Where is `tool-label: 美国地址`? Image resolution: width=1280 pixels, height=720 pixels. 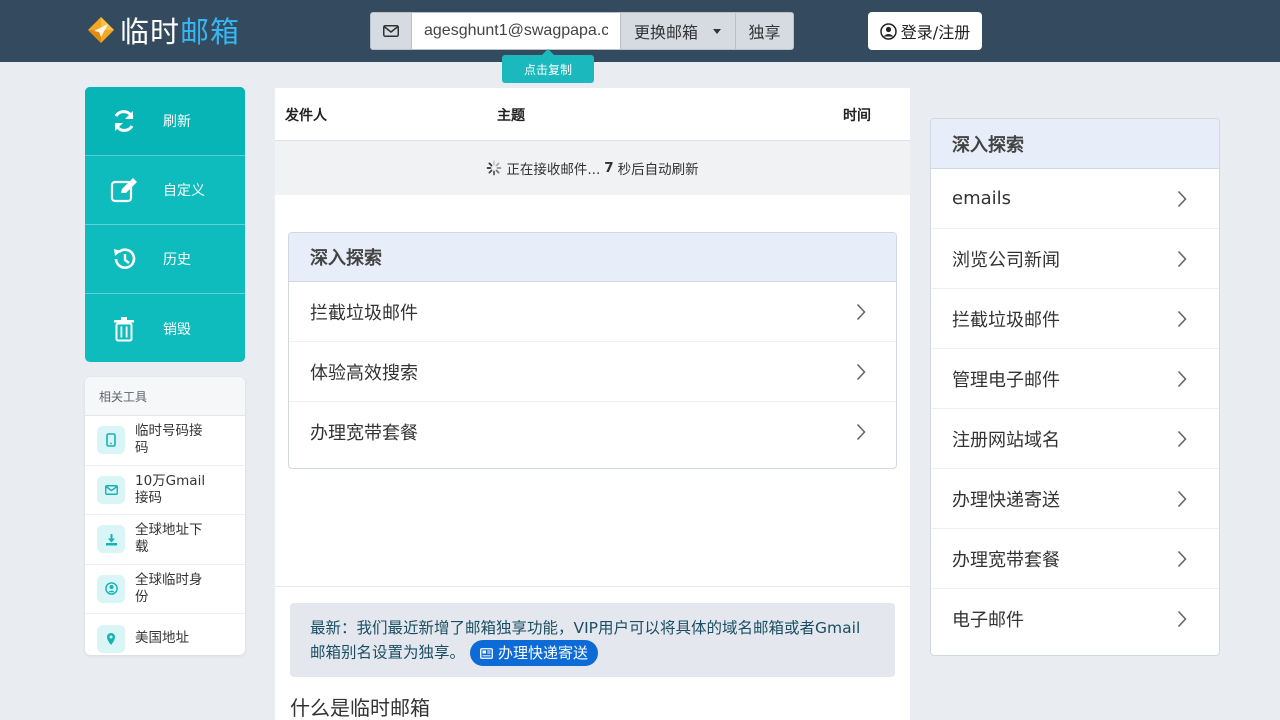 tool-label: 美国地址 is located at coordinates (162, 638).